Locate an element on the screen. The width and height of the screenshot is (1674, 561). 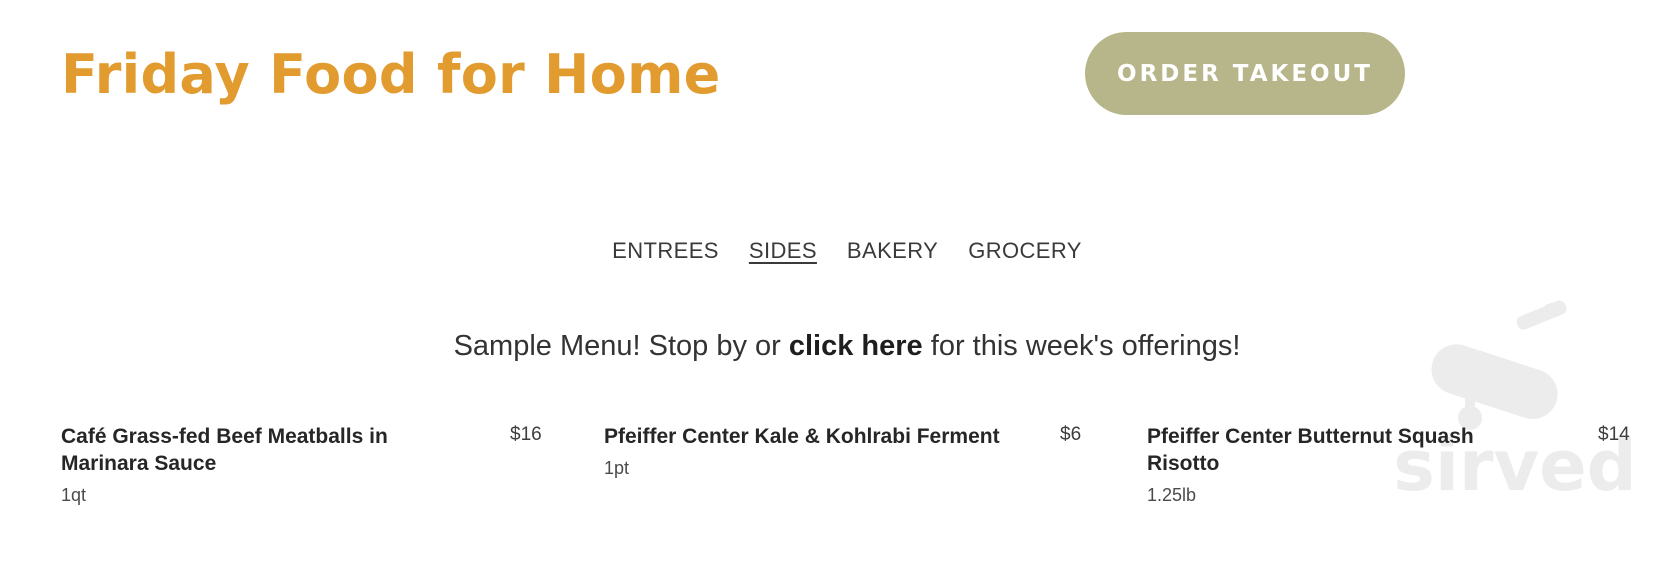
item-price: $14 is located at coordinates (1614, 434).